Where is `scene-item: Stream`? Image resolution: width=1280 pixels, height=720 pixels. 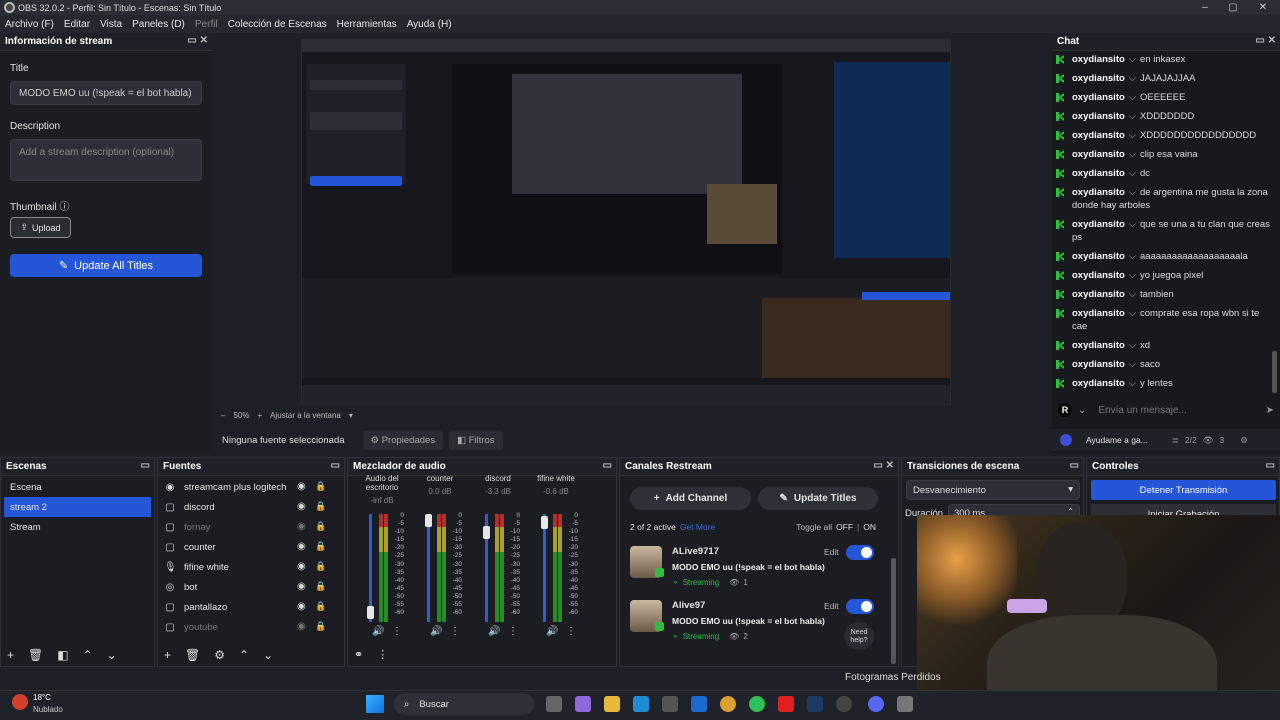 scene-item: Stream is located at coordinates (77, 527).